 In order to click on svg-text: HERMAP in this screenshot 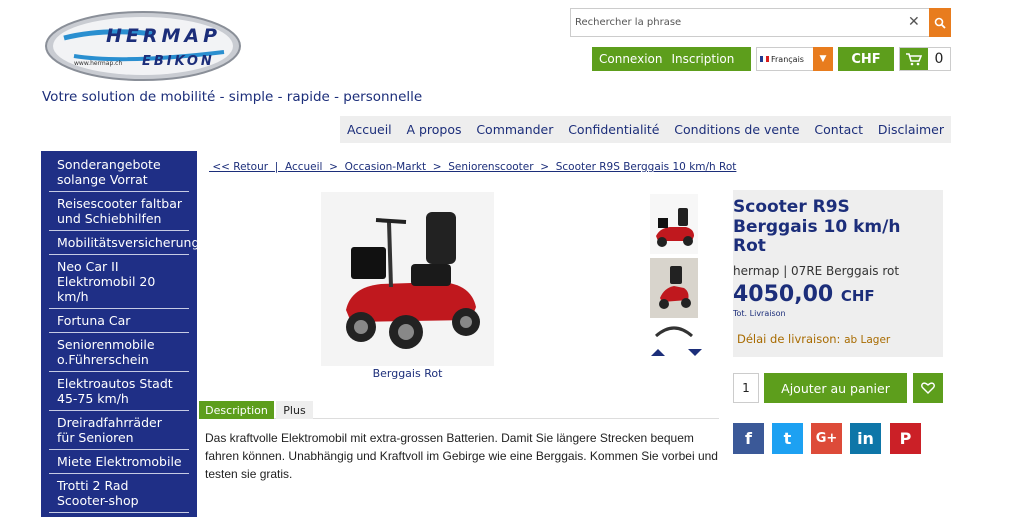, I will do `click(163, 36)`.